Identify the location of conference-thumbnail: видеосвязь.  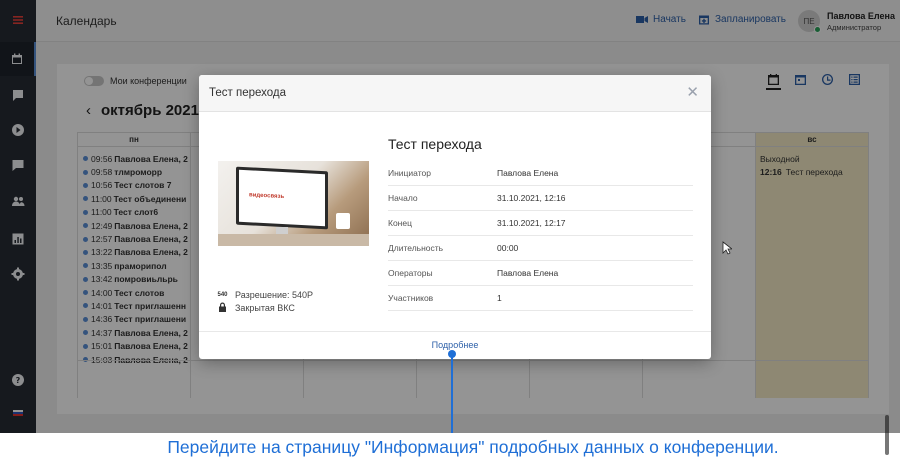
(293, 203).